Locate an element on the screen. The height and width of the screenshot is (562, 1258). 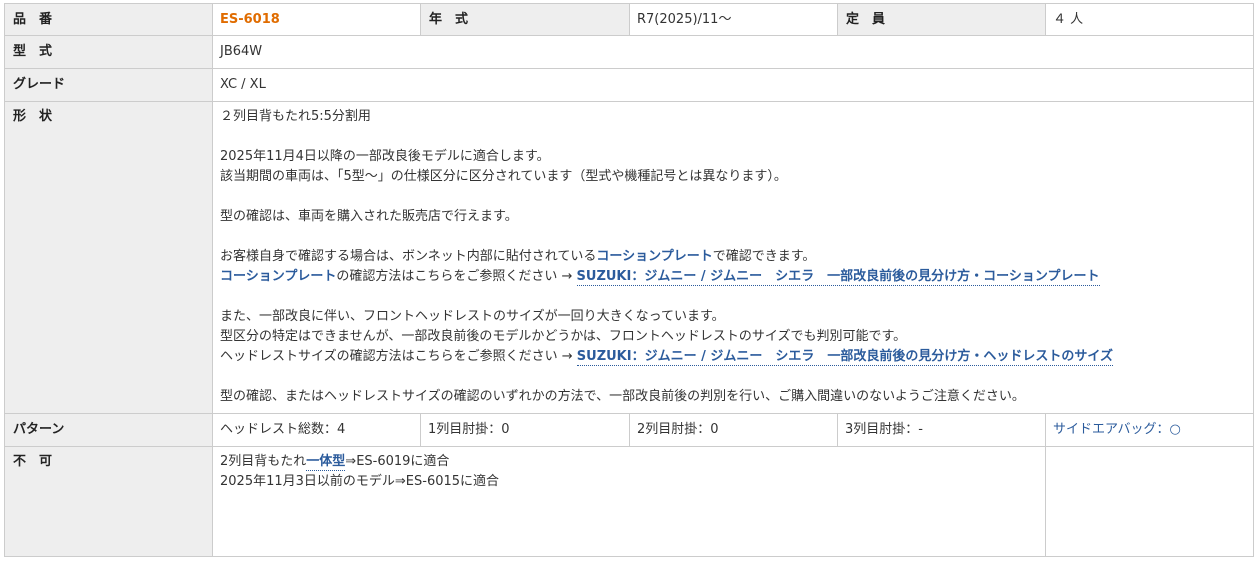
shape-headrest-ref-text: ヘッドレストサイズの確認方法はこちらをご参照ください → is located at coordinates (398, 356).